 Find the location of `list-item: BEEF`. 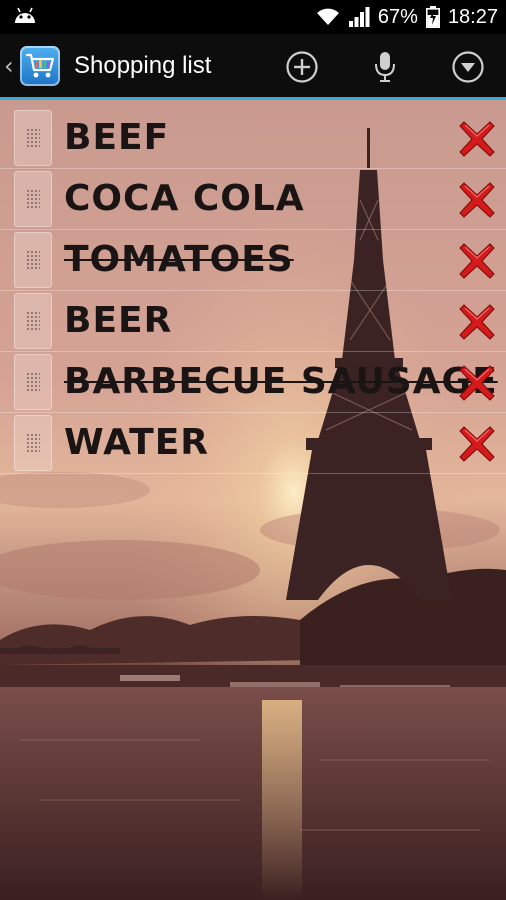

list-item: BEEF is located at coordinates (253, 138).